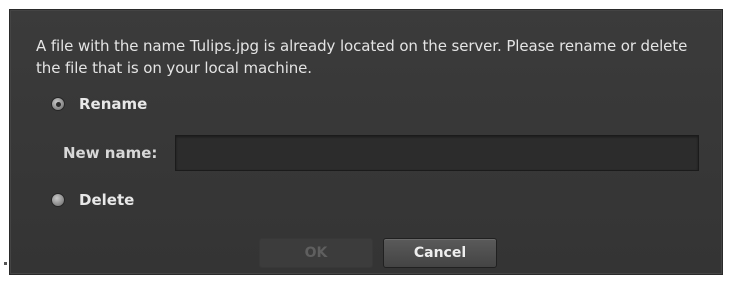 The image size is (731, 283). Describe the element at coordinates (316, 253) in the screenshot. I see `ok-button: OK` at that location.